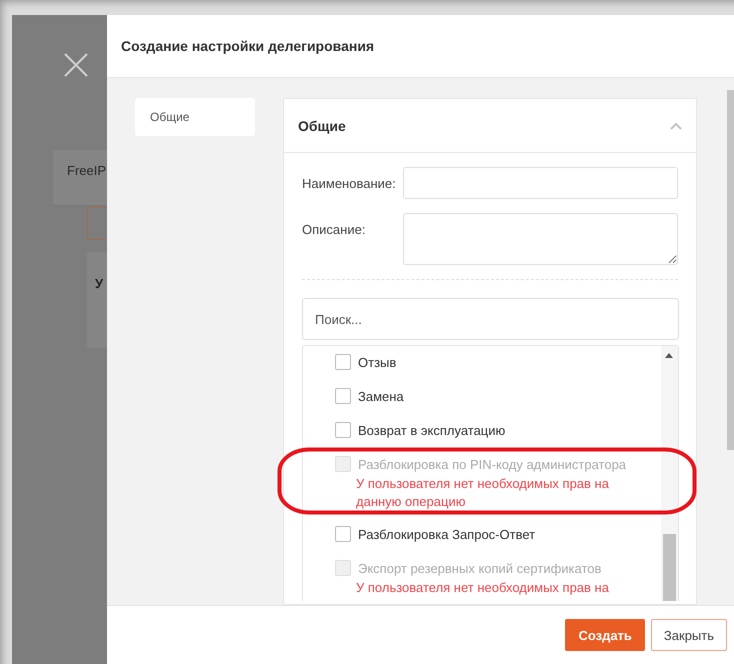 This screenshot has height=664, width=734. What do you see at coordinates (247, 46) in the screenshot?
I see `dialog-title: Создание настройки делегирования` at bounding box center [247, 46].